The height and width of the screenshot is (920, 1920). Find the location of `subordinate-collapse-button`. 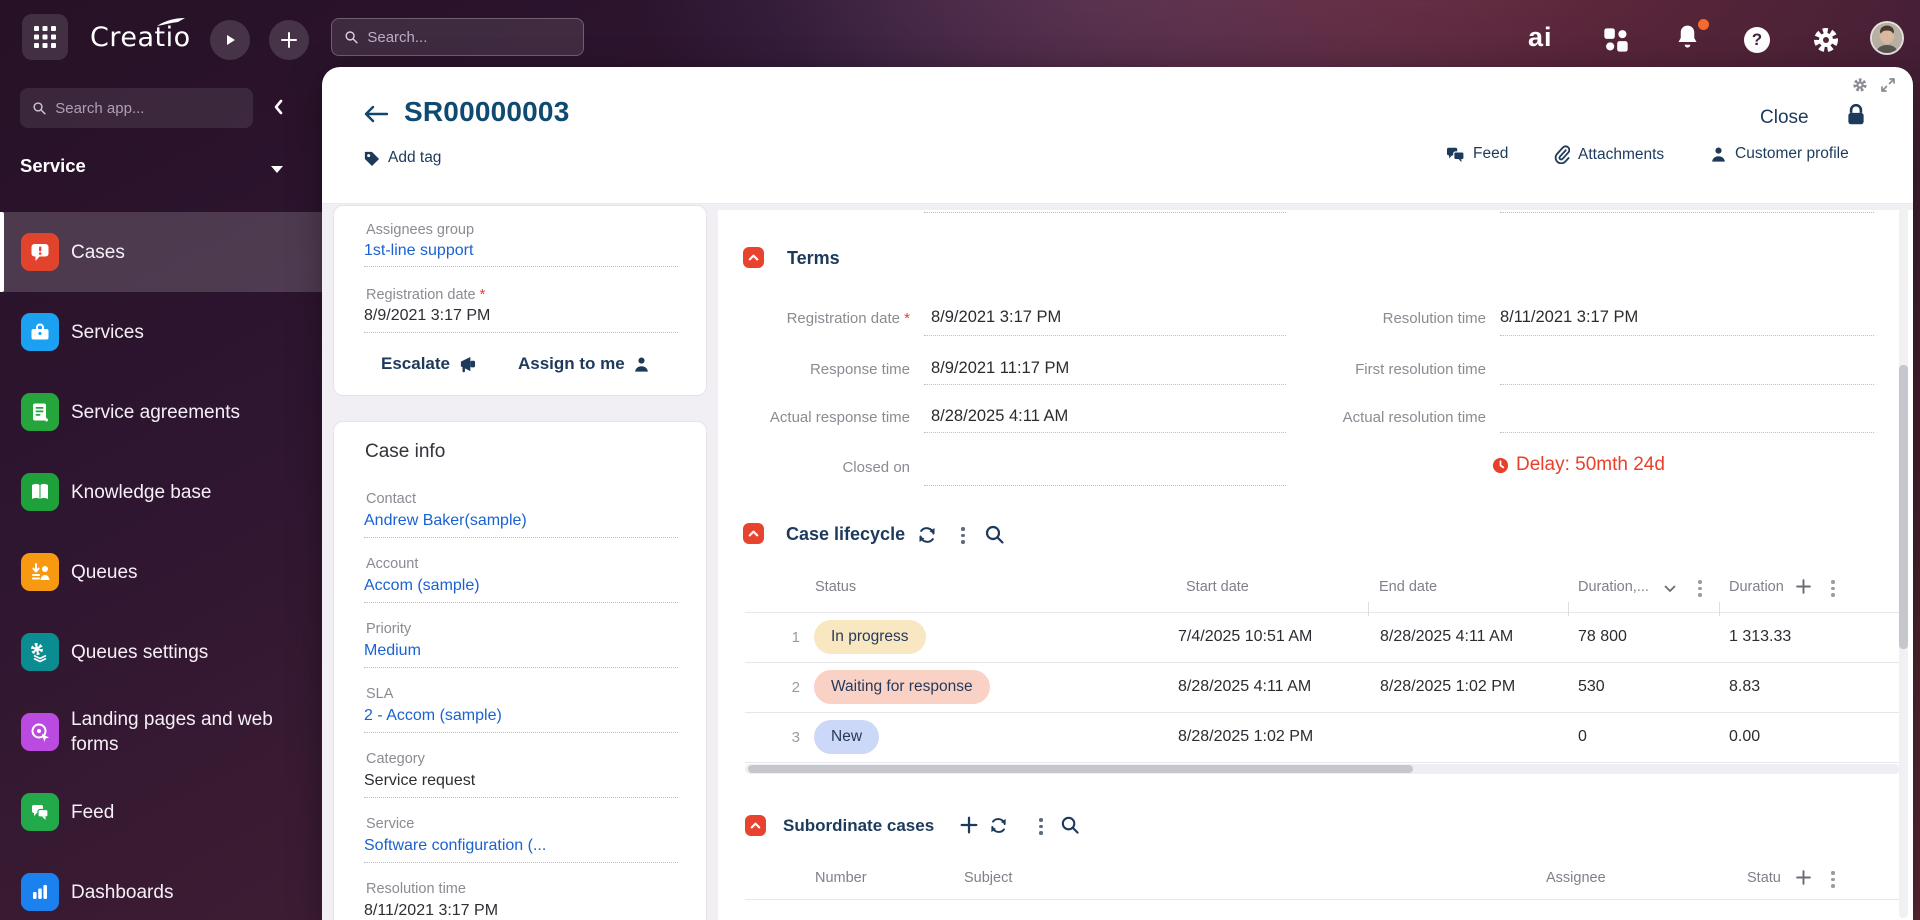

subordinate-collapse-button is located at coordinates (755, 825).